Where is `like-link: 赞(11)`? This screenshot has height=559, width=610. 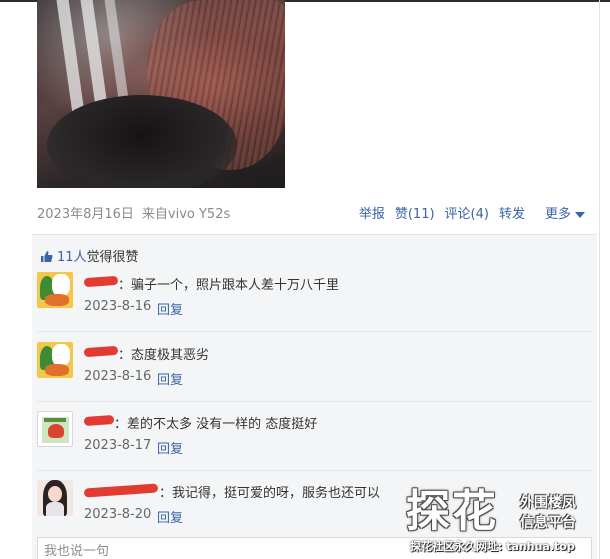 like-link: 赞(11) is located at coordinates (415, 214).